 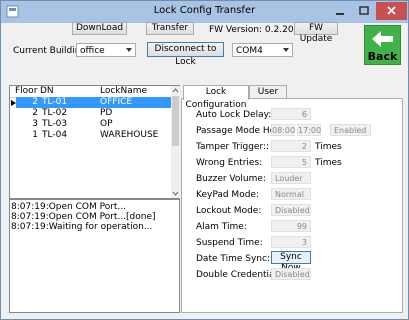 What do you see at coordinates (291, 274) in the screenshot?
I see `double-credential-value: Disabled` at bounding box center [291, 274].